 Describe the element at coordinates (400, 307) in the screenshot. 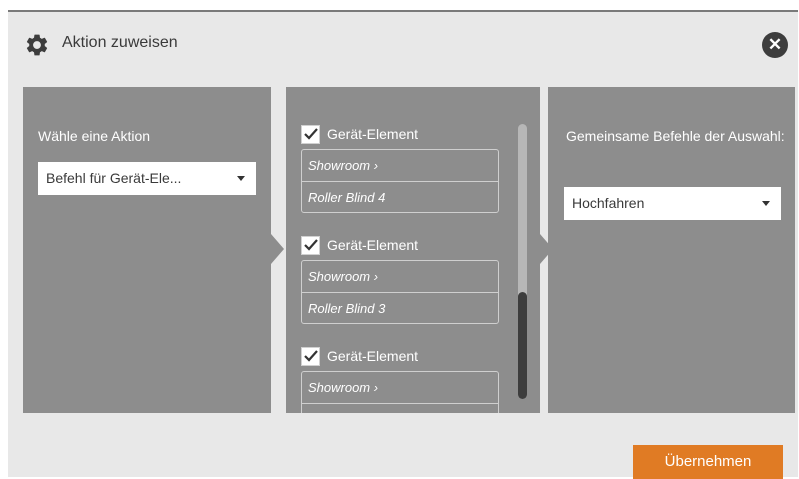

I see `device-name: Roller Blind 3` at that location.